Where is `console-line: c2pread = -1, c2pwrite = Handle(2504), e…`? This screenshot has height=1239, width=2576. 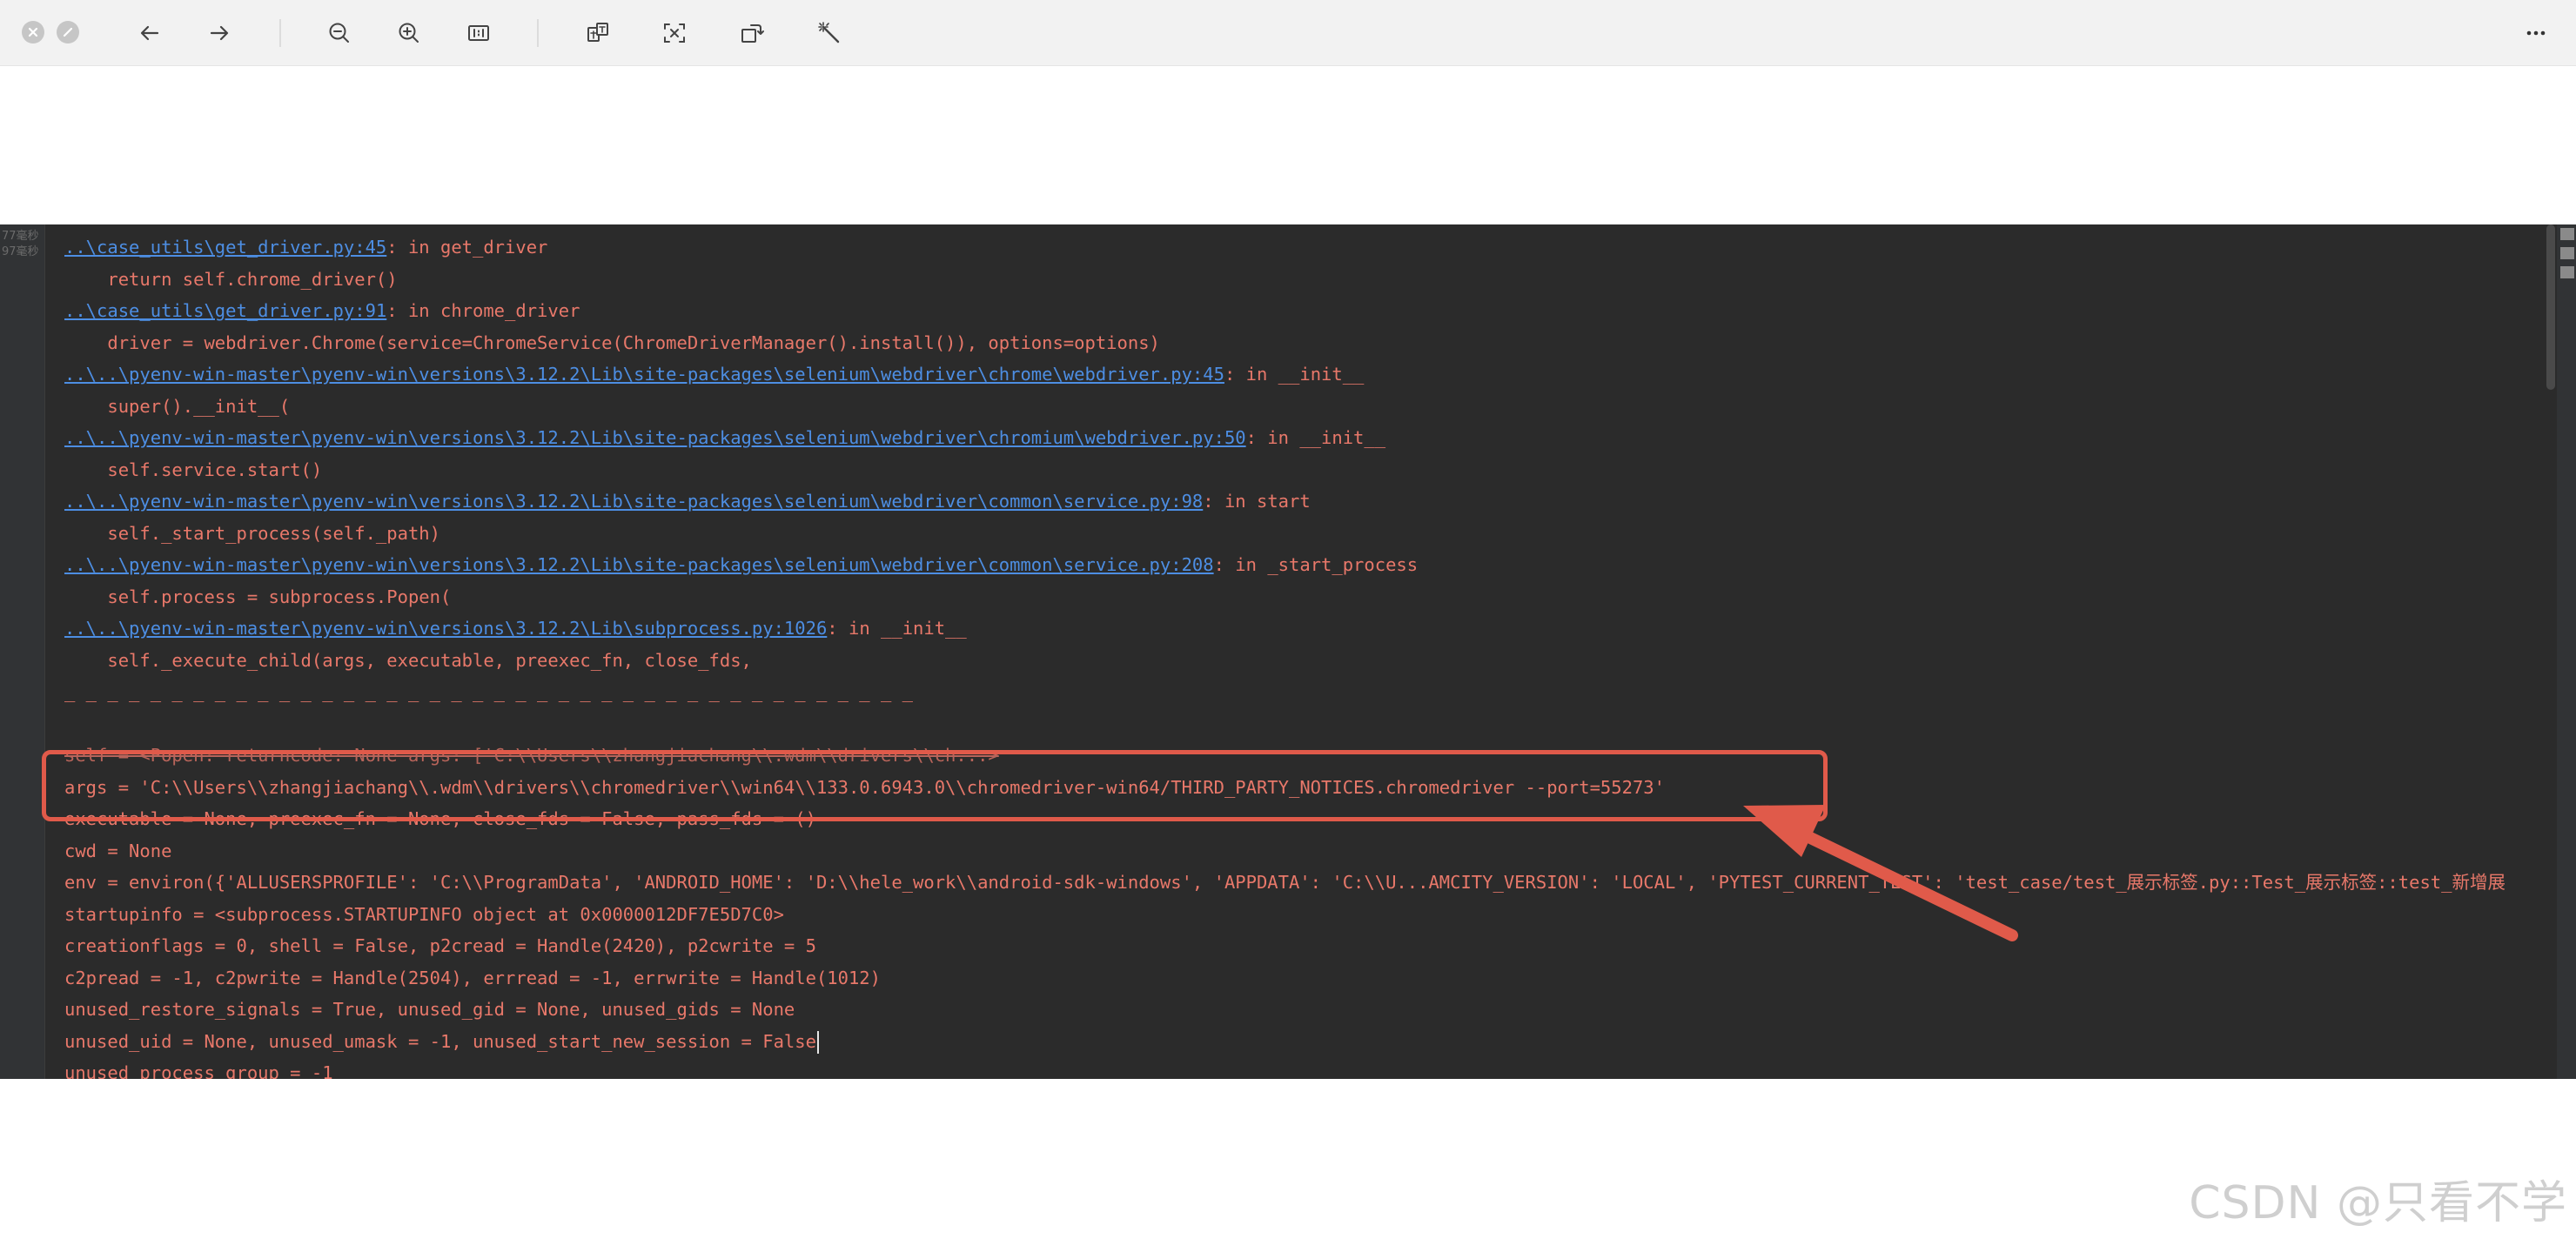
console-line: c2pread = -1, c2pwrite = Handle(2504), e… is located at coordinates (472, 978).